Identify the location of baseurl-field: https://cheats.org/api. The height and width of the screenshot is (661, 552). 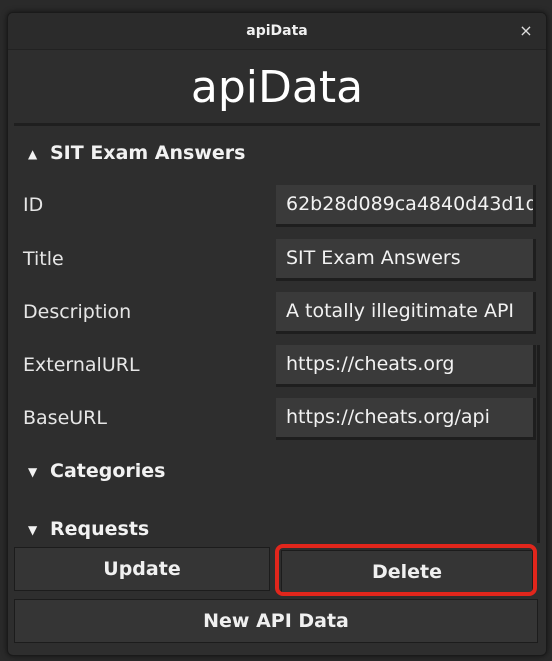
(406, 419).